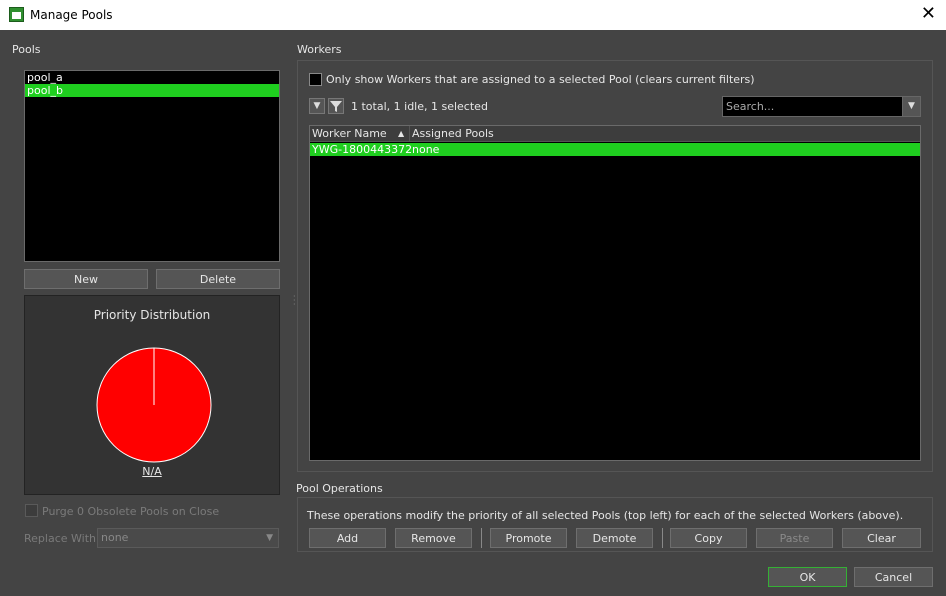 Image resolution: width=946 pixels, height=596 pixels. Describe the element at coordinates (821, 106) in the screenshot. I see `search-input: Search... ▼` at that location.